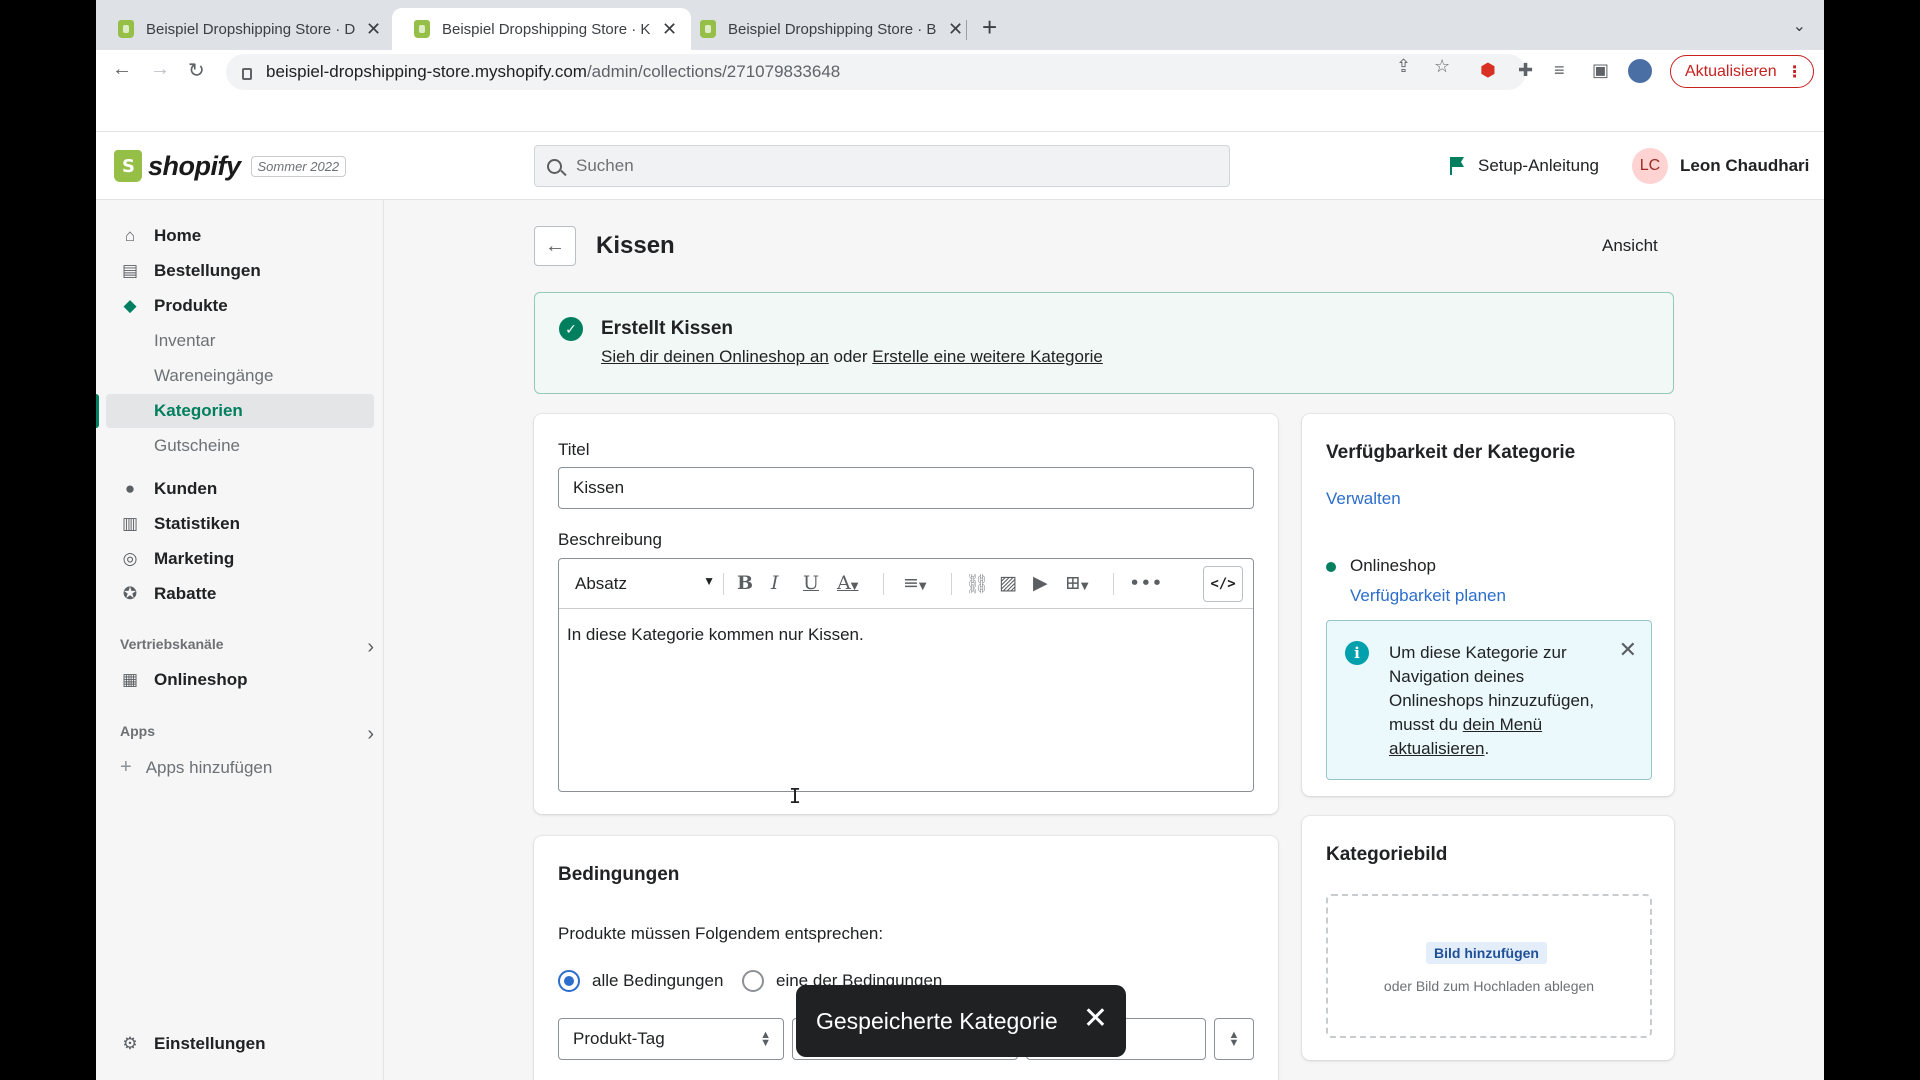 The width and height of the screenshot is (1920, 1080). What do you see at coordinates (977, 583) in the screenshot?
I see `link-icon: ⛓` at bounding box center [977, 583].